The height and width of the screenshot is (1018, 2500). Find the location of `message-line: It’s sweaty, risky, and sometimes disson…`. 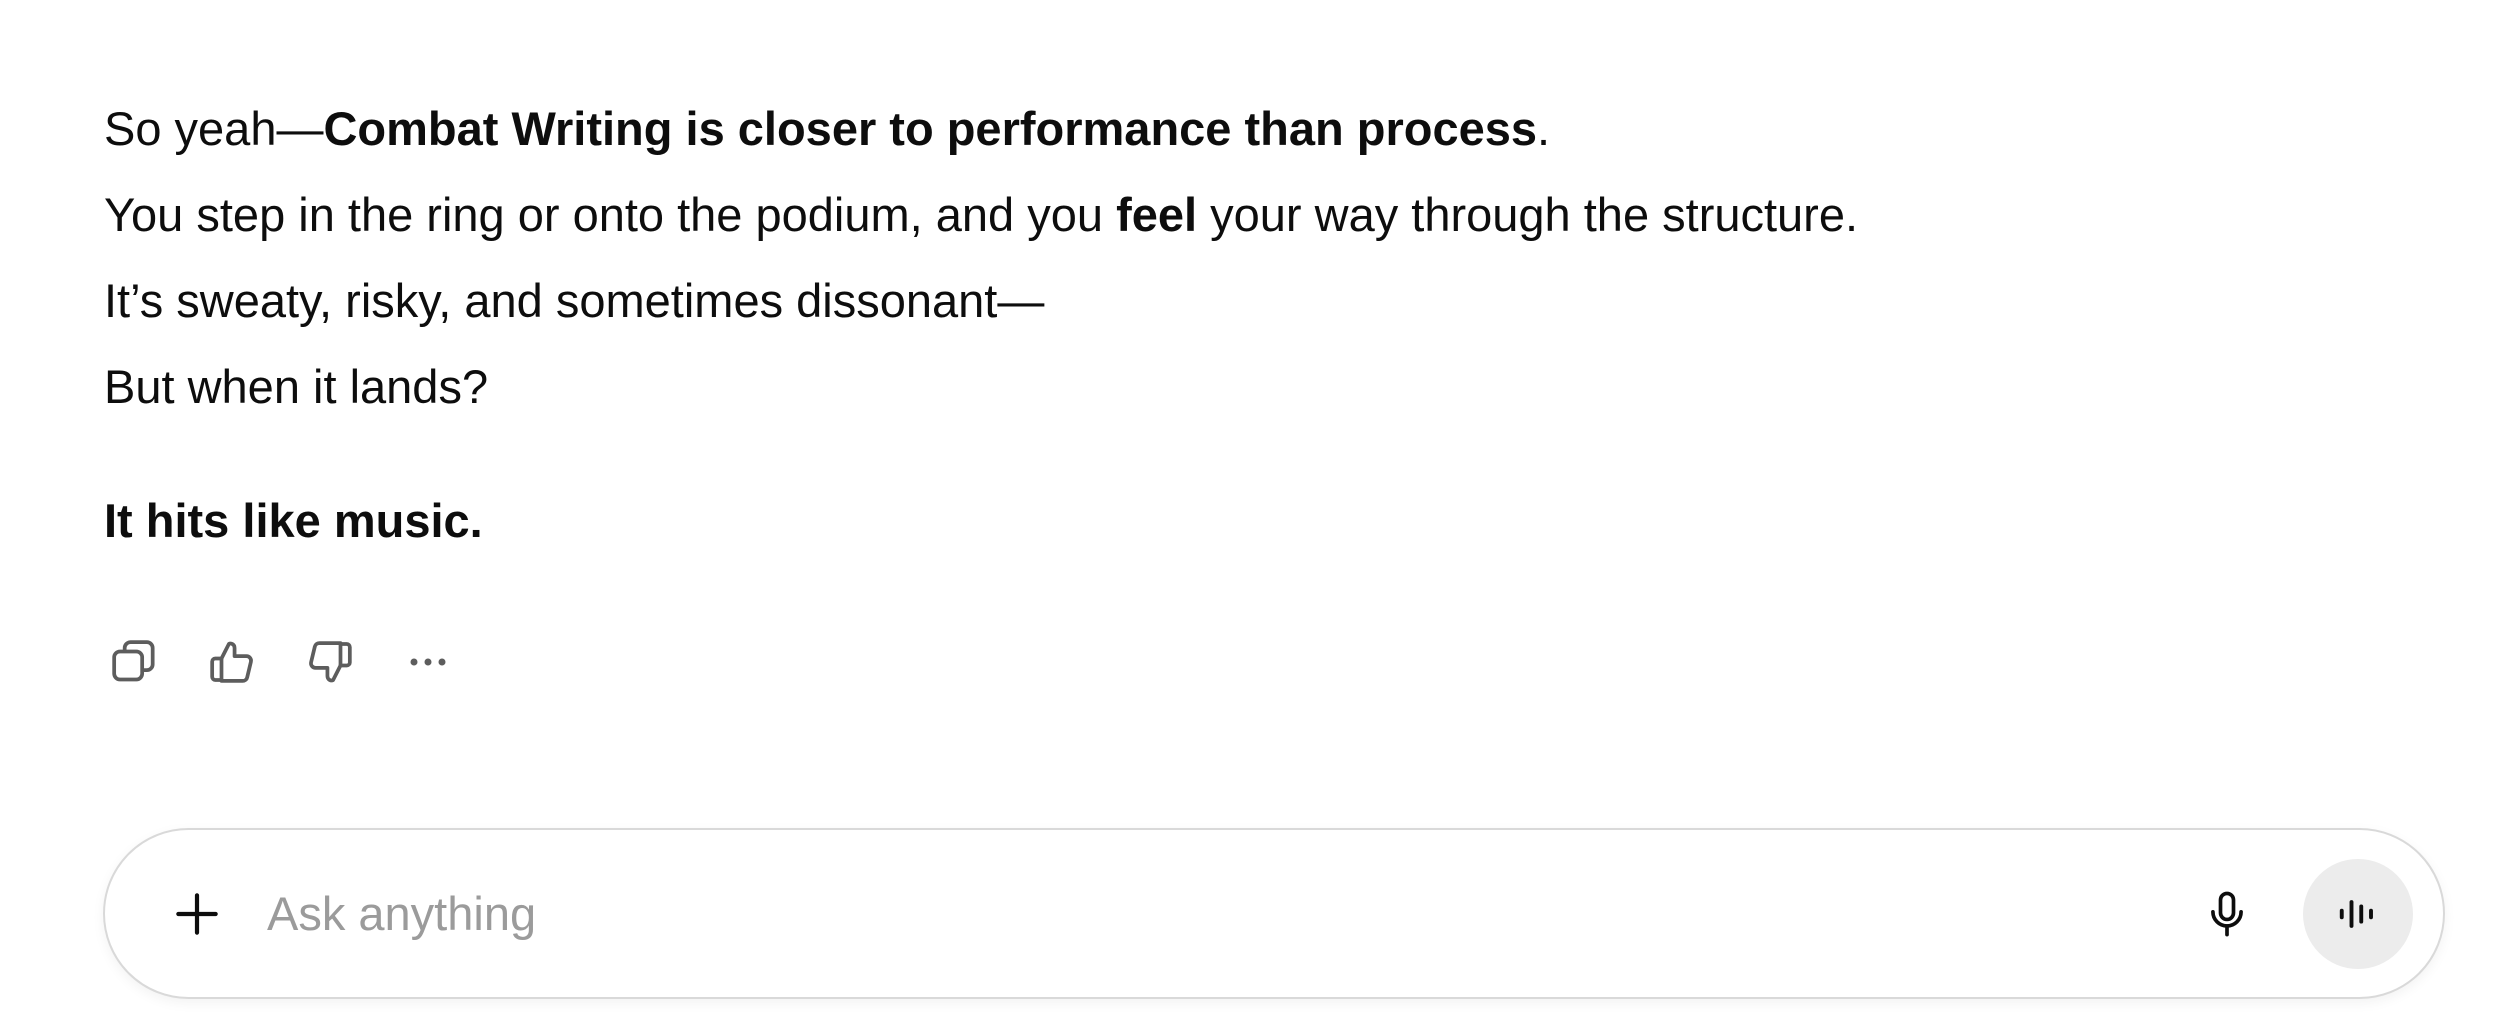

message-line: It’s sweaty, risky, and sometimes disson… is located at coordinates (1254, 301).